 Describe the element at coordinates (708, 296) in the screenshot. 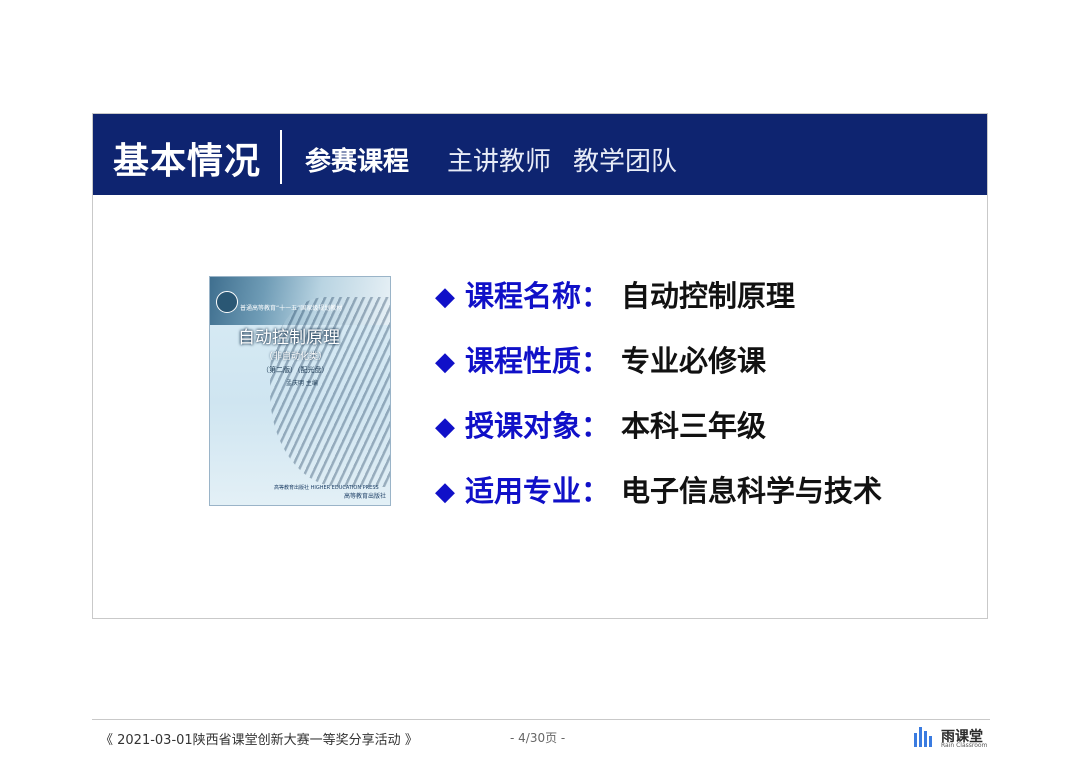

I see `item-value: 自动控制原理` at that location.